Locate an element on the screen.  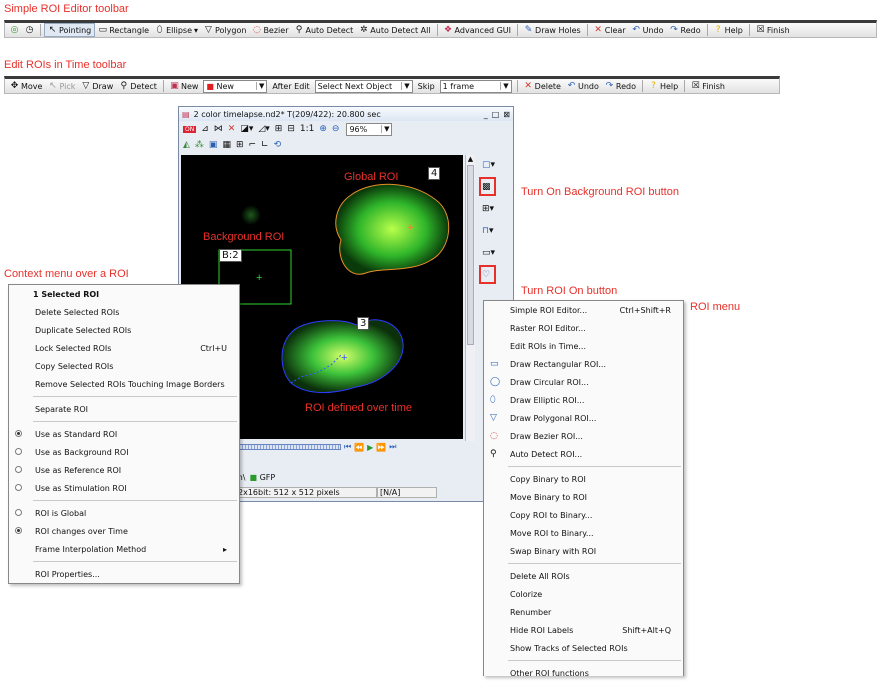
pick-button: ↖ Pick is located at coordinates (61, 86).